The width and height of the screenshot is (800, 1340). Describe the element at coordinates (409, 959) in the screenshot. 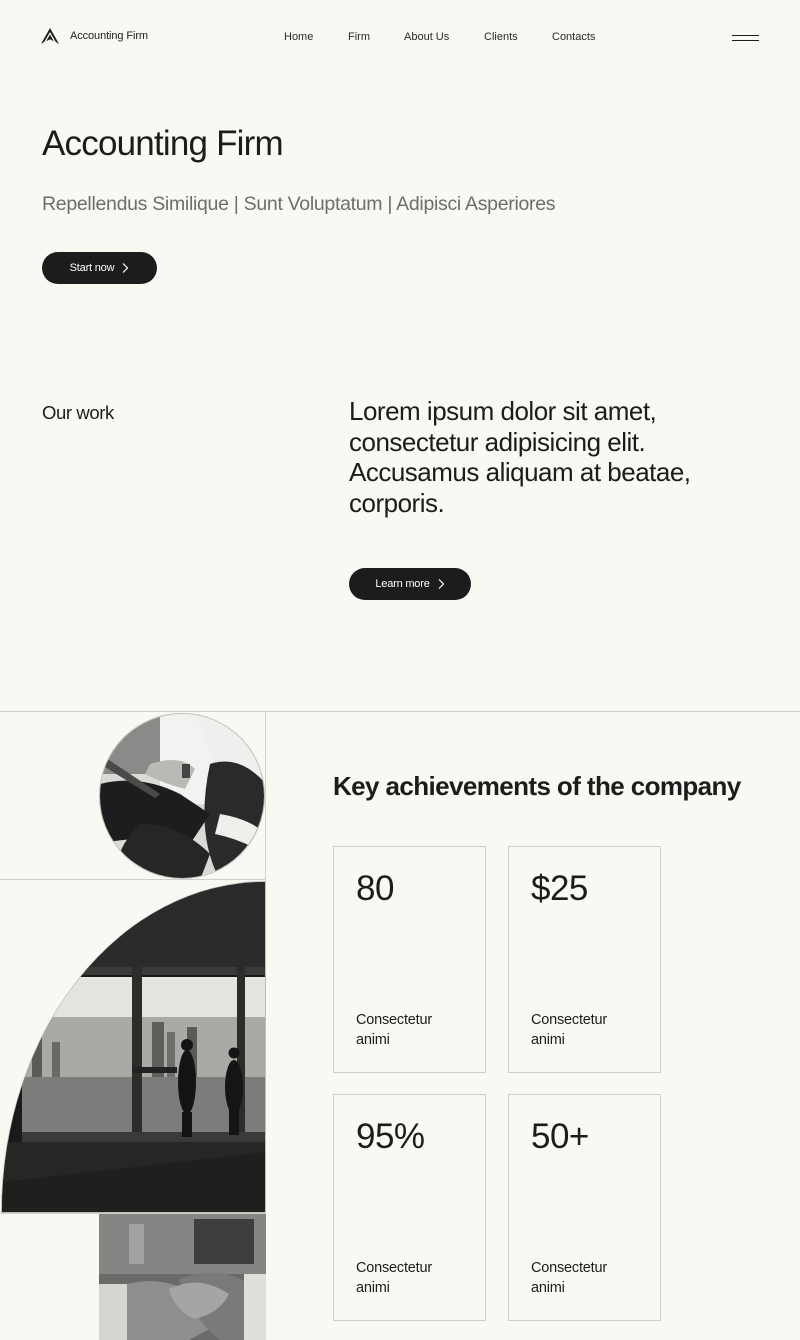

I see `achievement-card: 80 Consectetur animi` at that location.